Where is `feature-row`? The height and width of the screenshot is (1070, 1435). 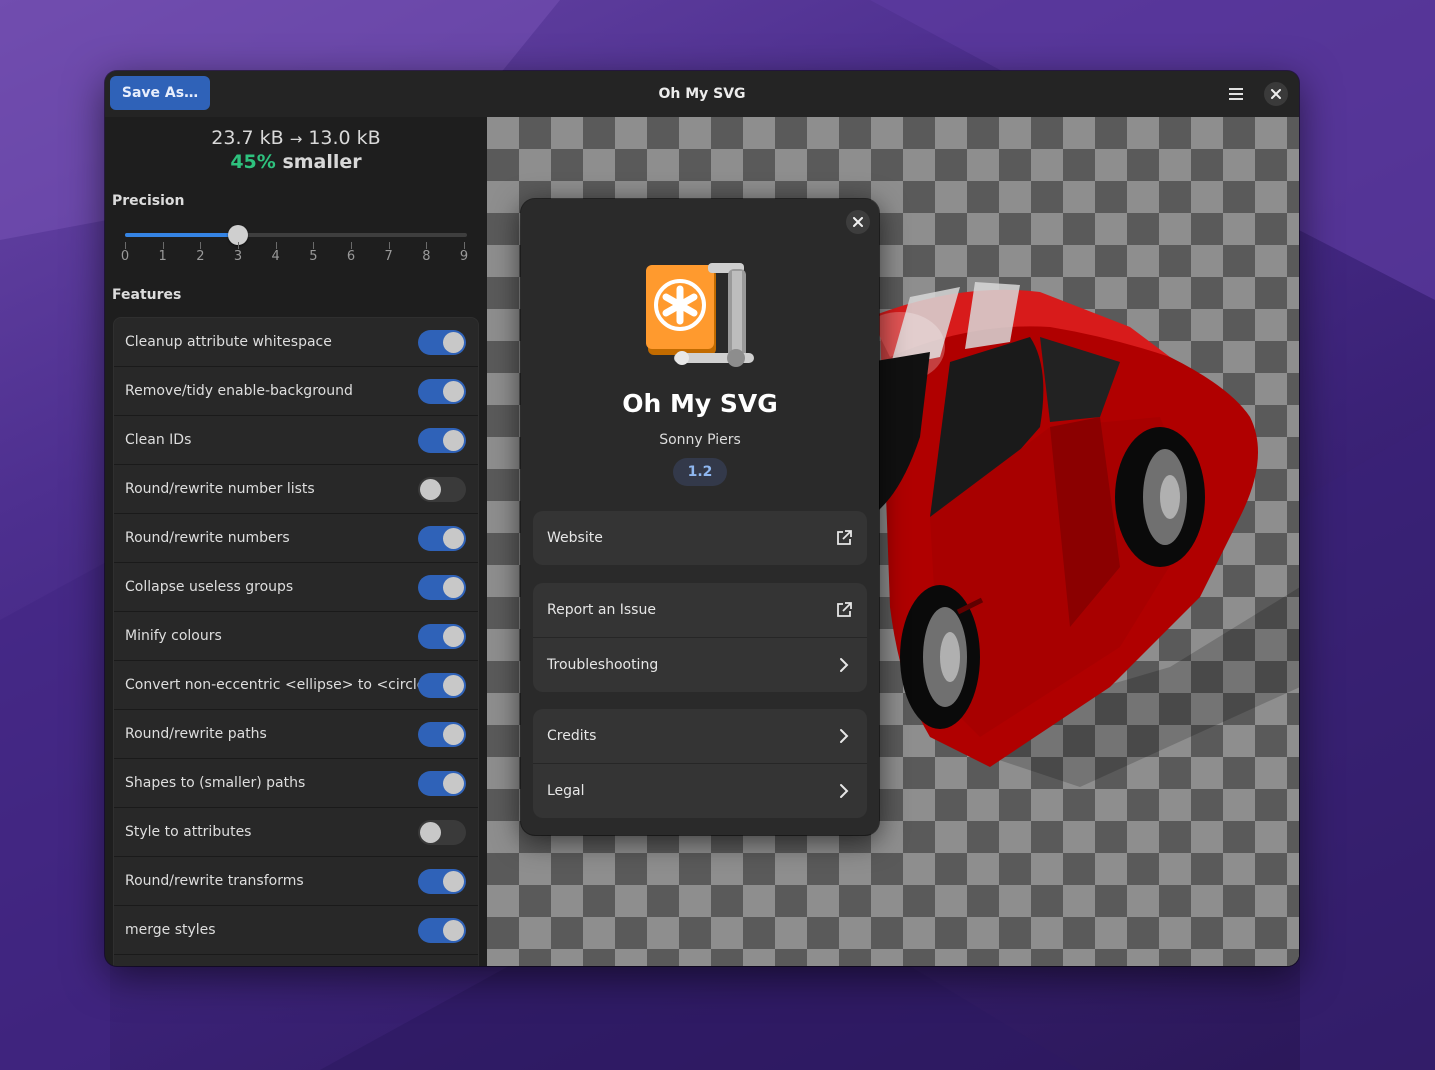 feature-row is located at coordinates (296, 960).